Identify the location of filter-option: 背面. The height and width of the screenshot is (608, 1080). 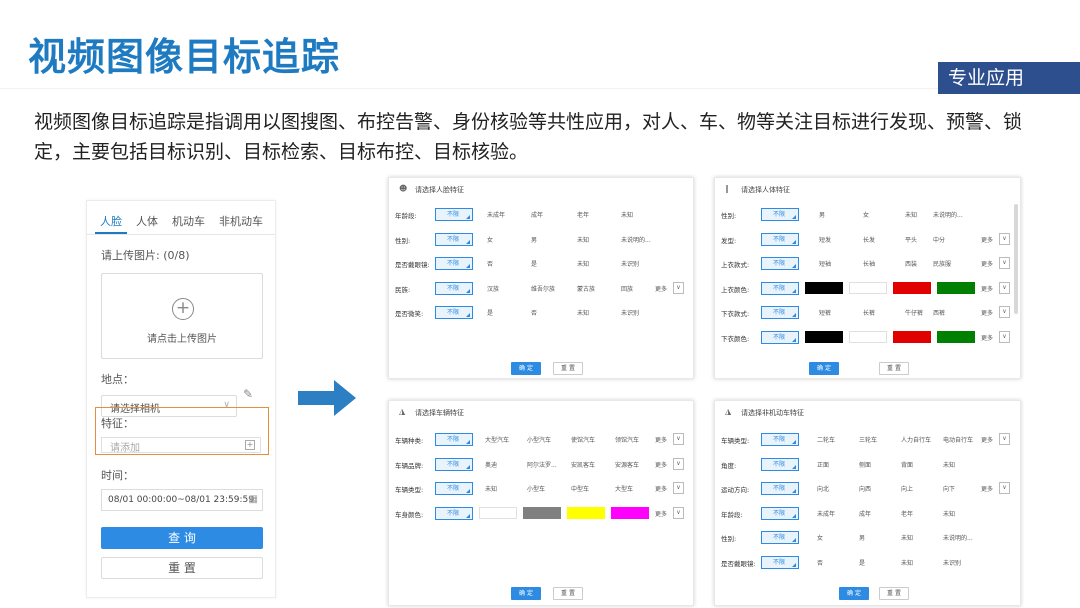
(907, 464).